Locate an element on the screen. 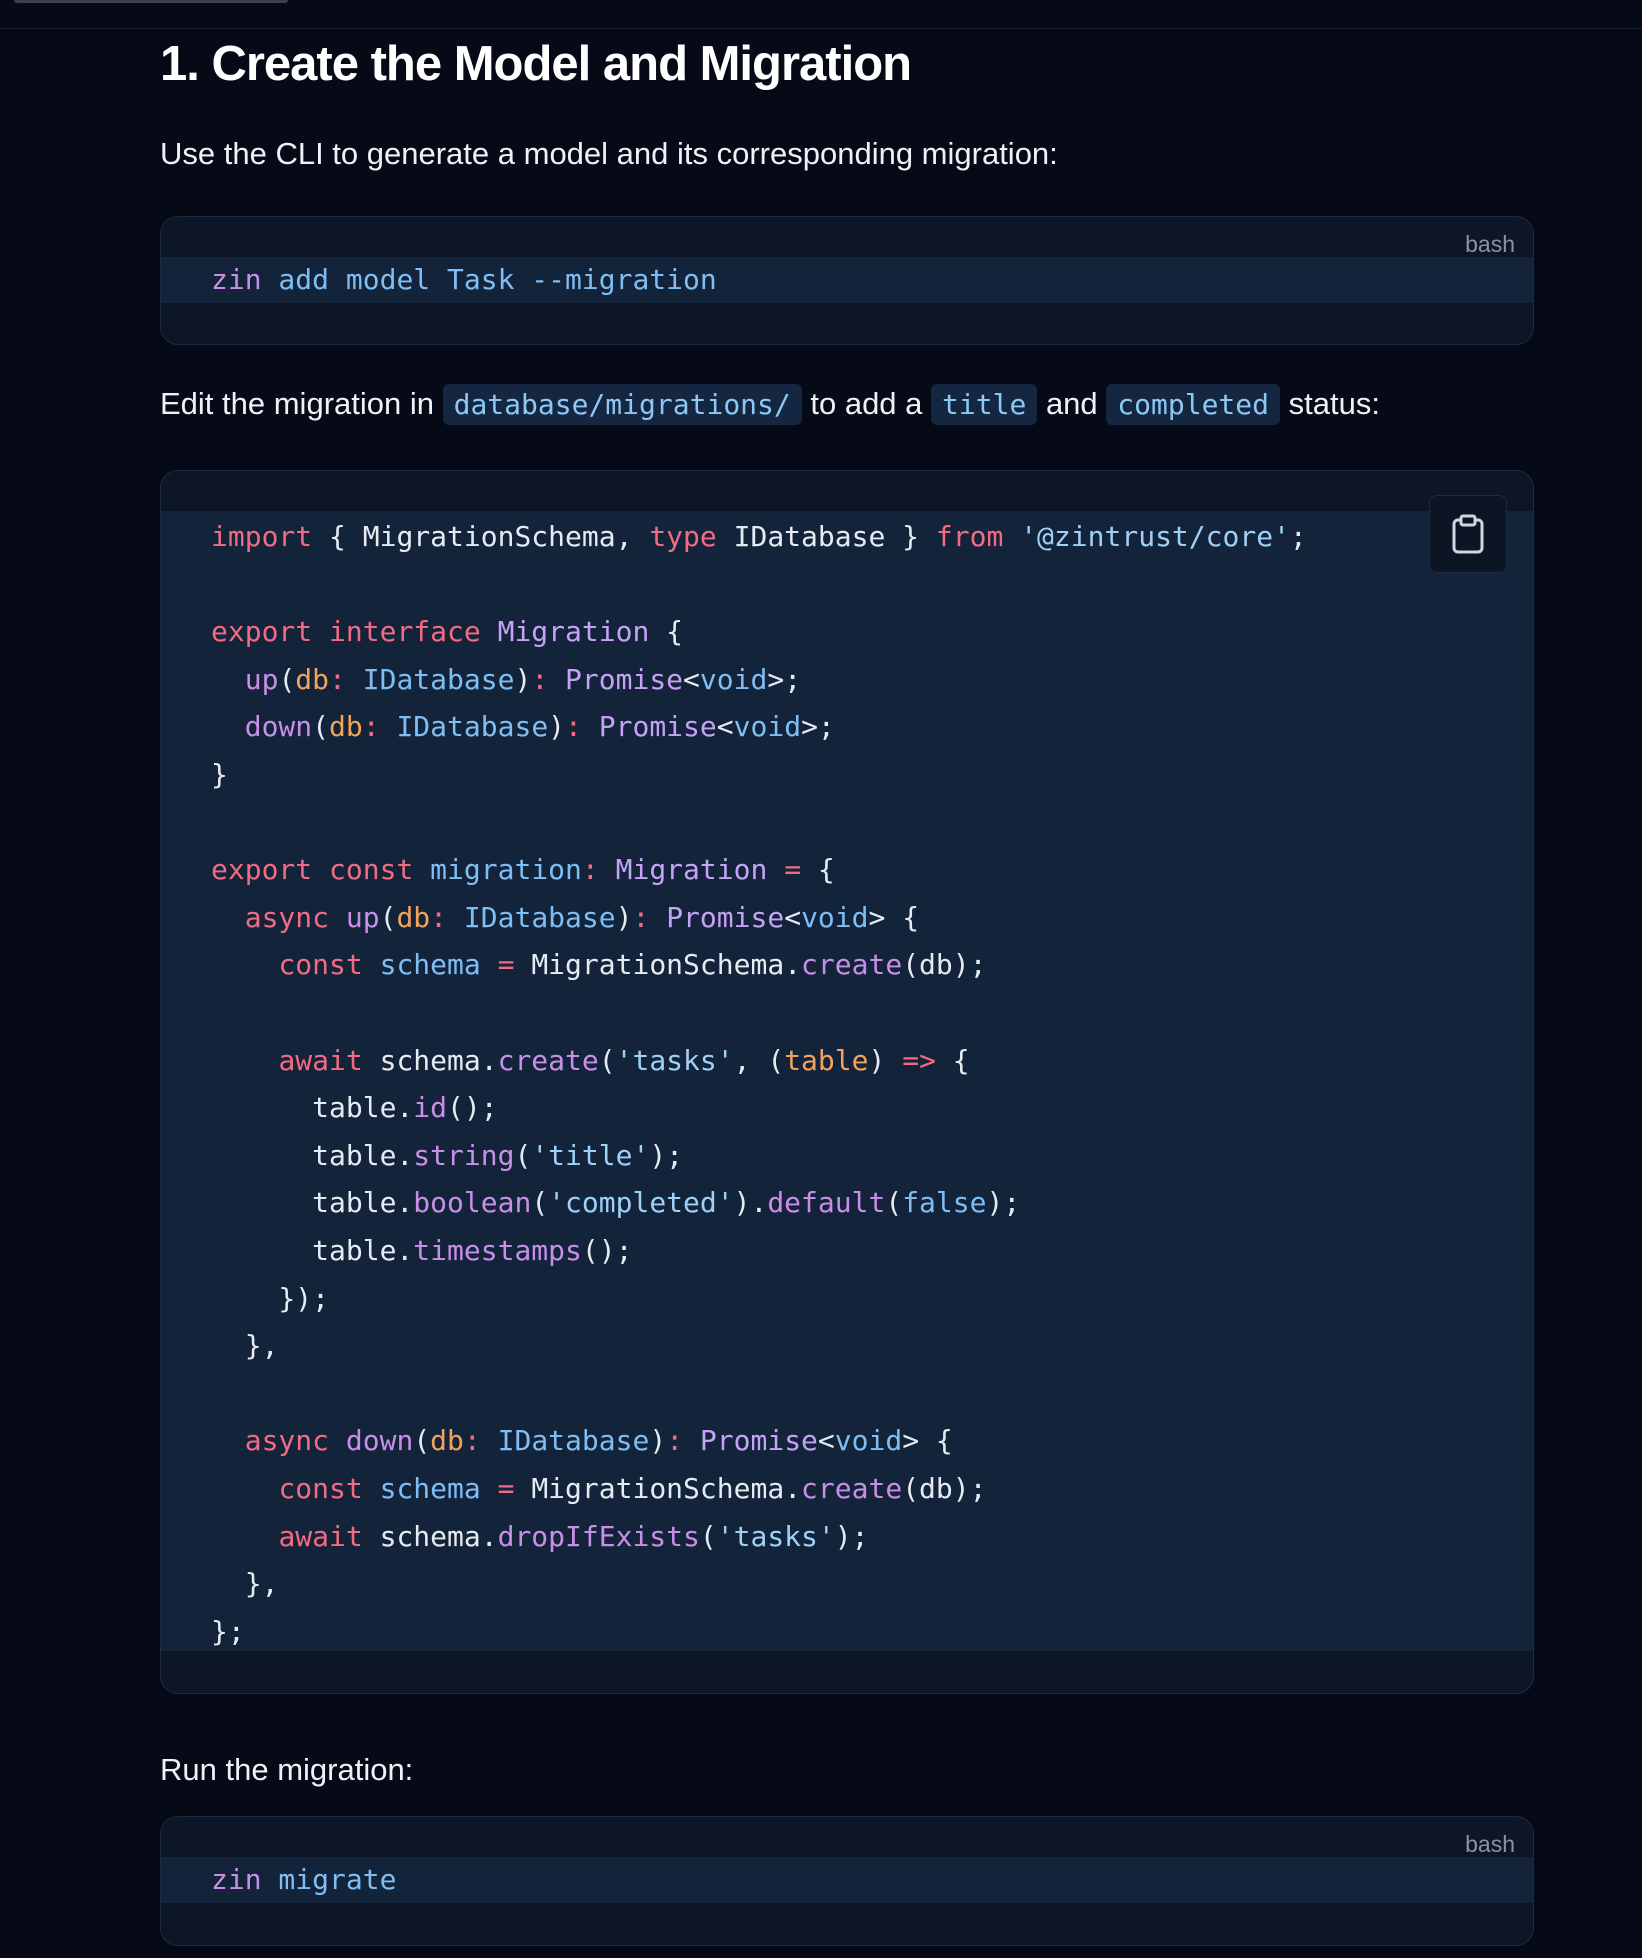  code-token: '@zintrust/core' is located at coordinates (1155, 536).